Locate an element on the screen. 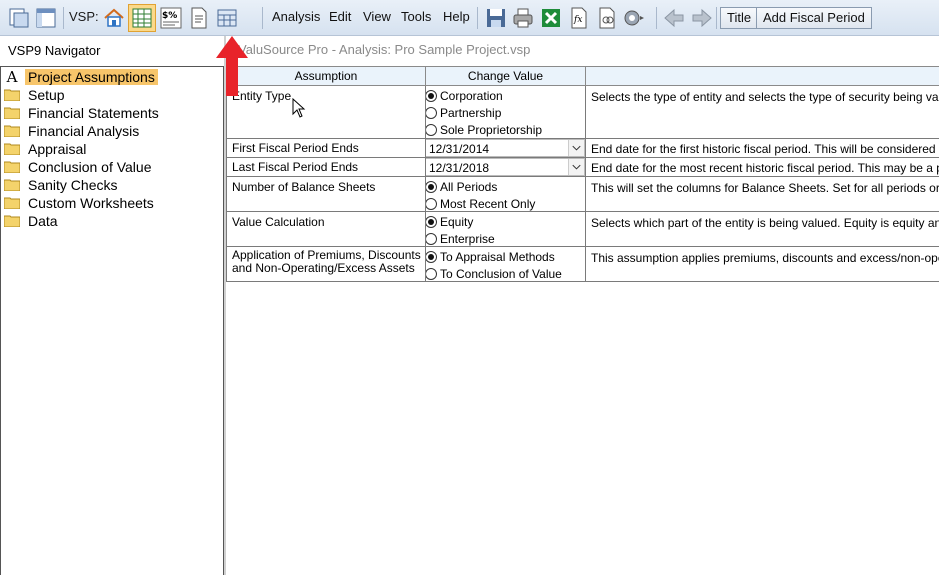 The image size is (939, 575). nav-item-setup: Setup is located at coordinates (36, 95).